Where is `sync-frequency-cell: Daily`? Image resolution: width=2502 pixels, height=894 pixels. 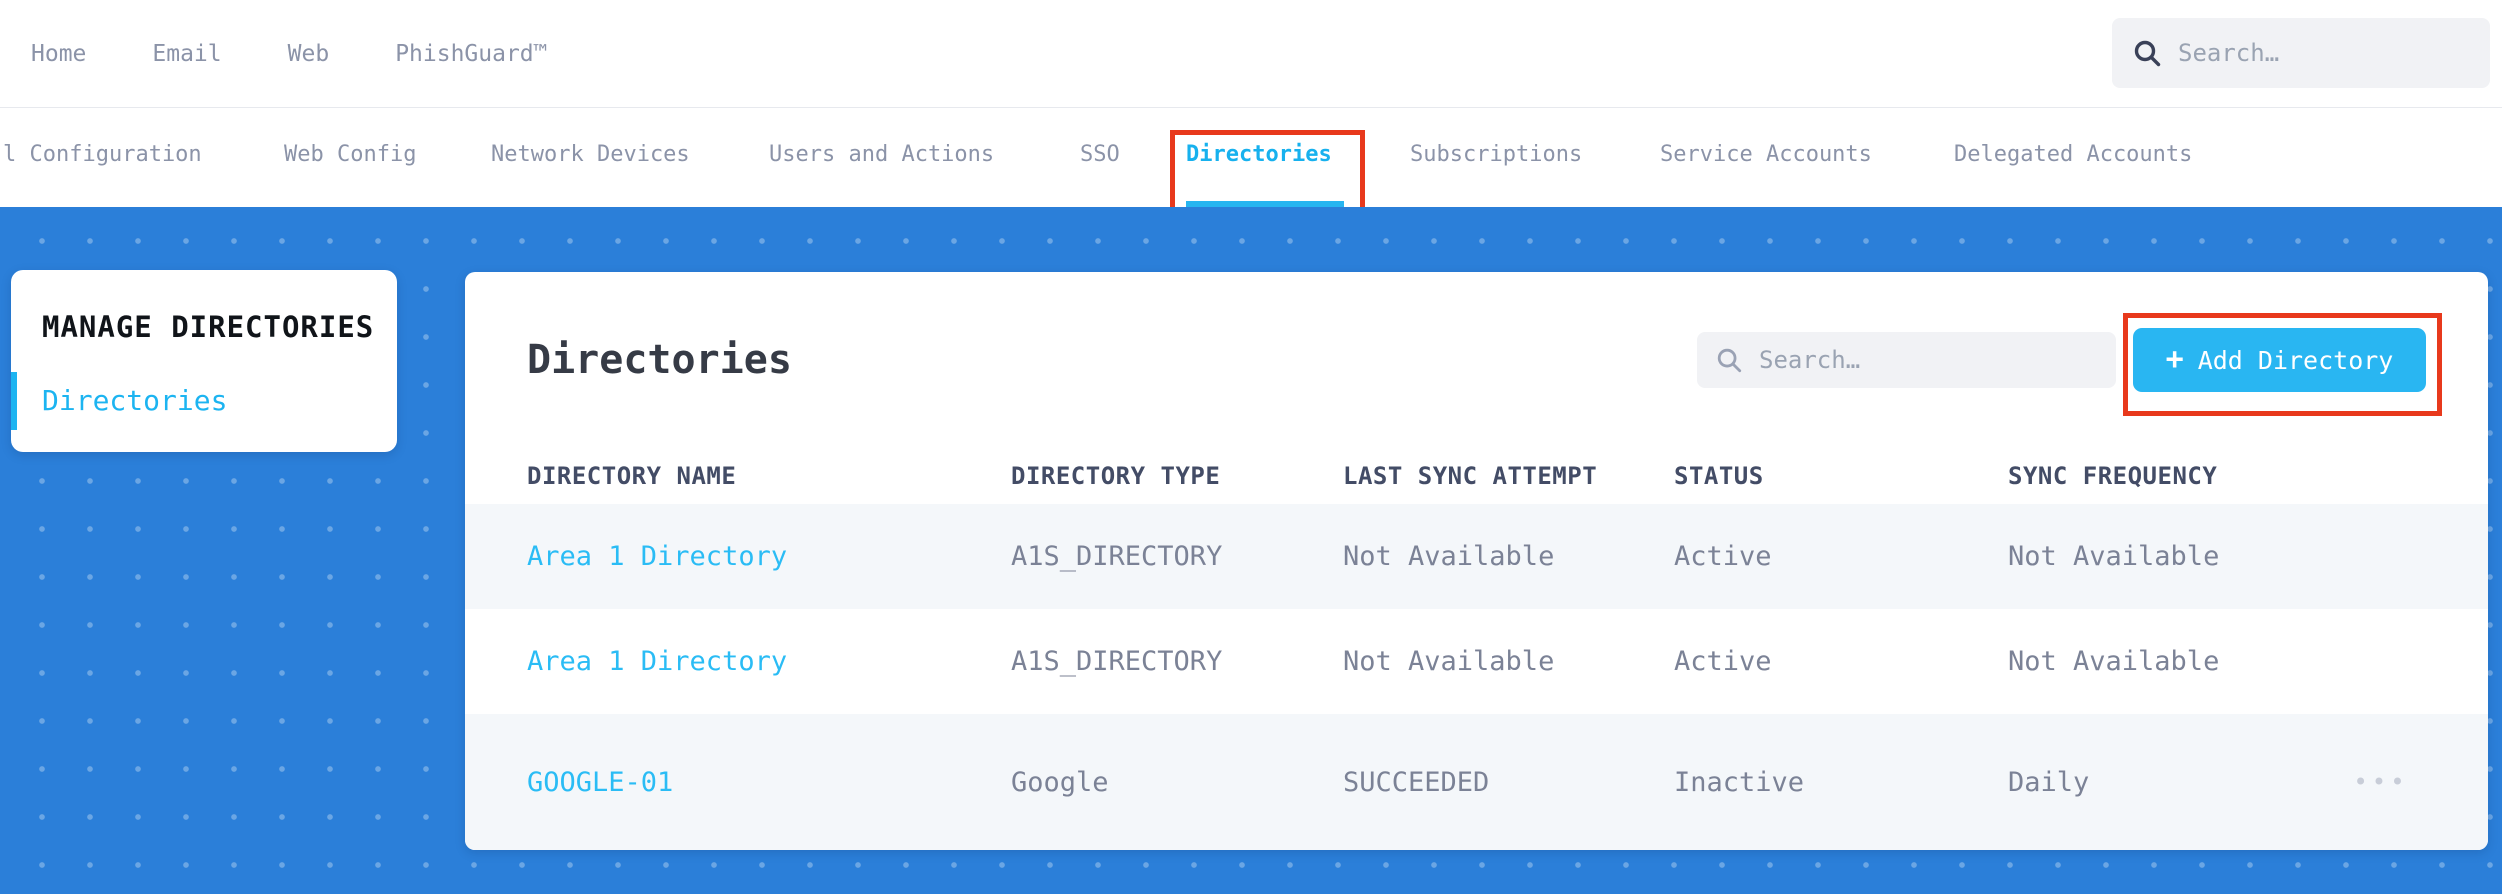 sync-frequency-cell: Daily is located at coordinates (2049, 782).